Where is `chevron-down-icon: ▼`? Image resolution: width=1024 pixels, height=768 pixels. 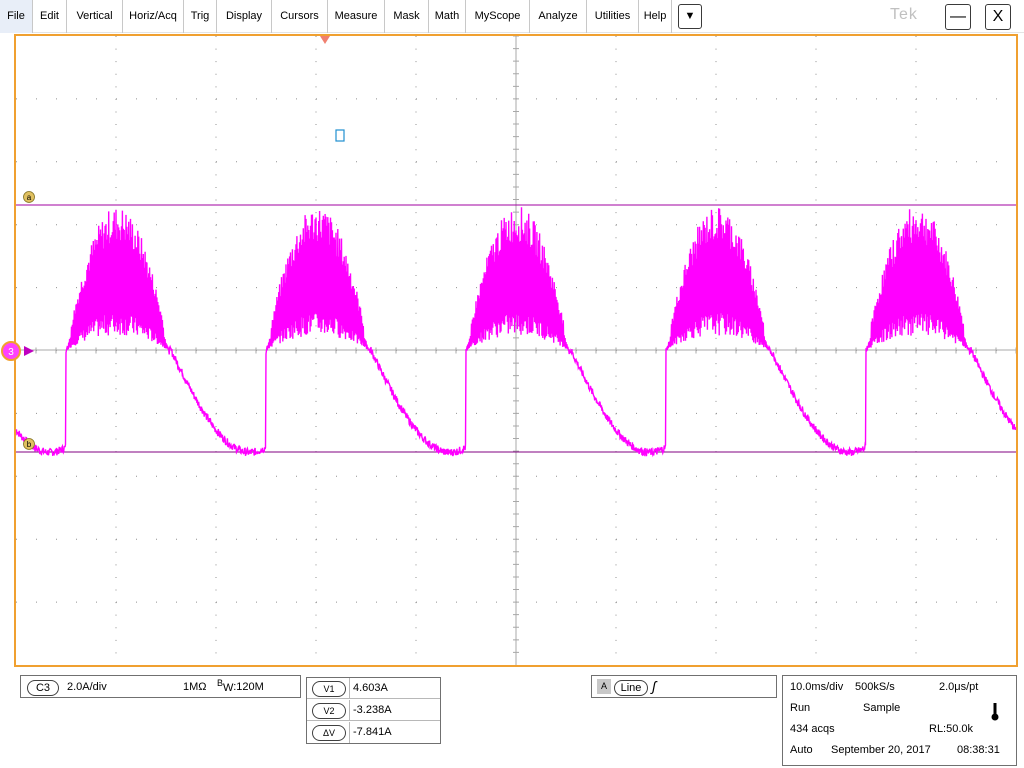
chevron-down-icon: ▼ is located at coordinates (690, 16).